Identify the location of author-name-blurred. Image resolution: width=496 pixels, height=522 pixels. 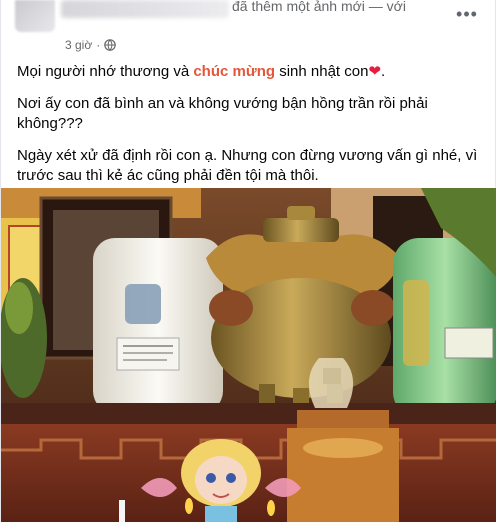
(145, 9).